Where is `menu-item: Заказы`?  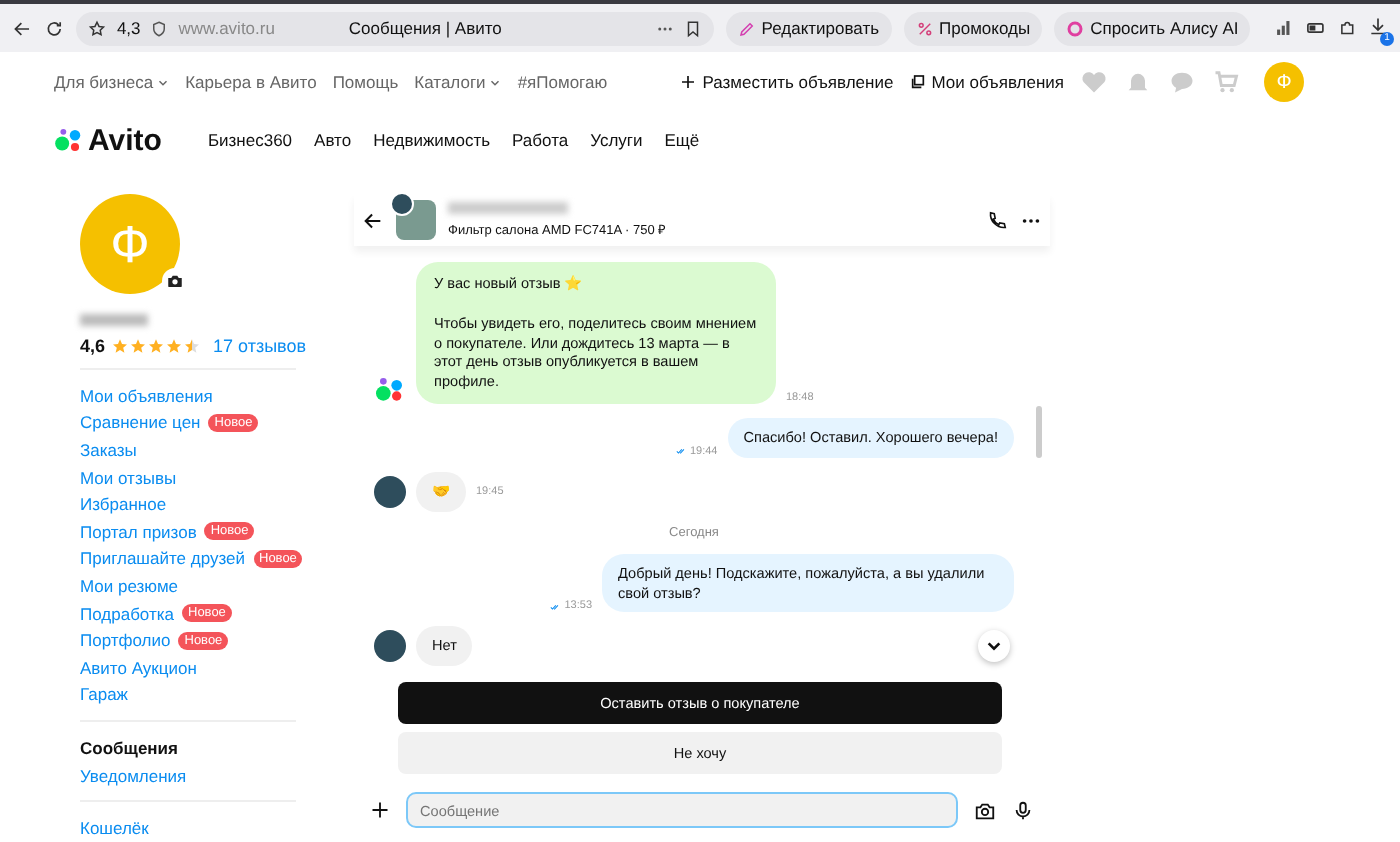
menu-item: Заказы is located at coordinates (192, 450).